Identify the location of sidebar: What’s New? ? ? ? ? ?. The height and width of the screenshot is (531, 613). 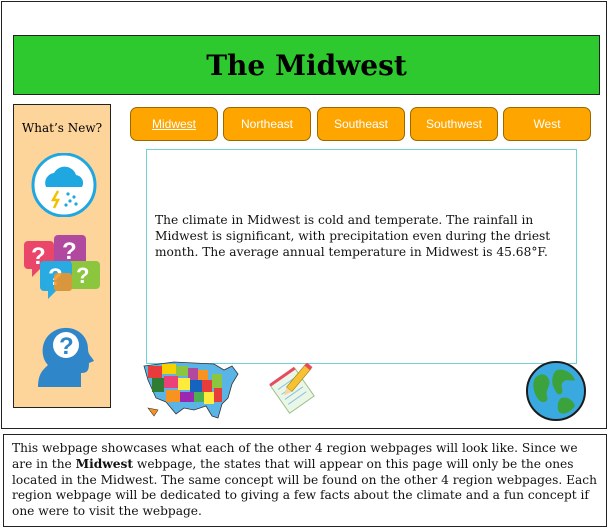
(62, 256).